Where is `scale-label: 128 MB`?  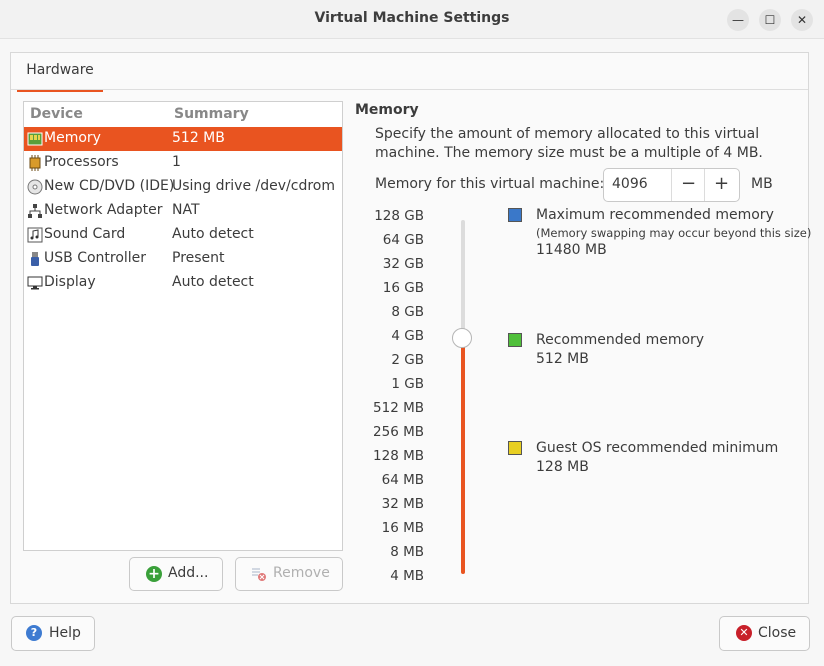
scale-label: 128 MB is located at coordinates (398, 456).